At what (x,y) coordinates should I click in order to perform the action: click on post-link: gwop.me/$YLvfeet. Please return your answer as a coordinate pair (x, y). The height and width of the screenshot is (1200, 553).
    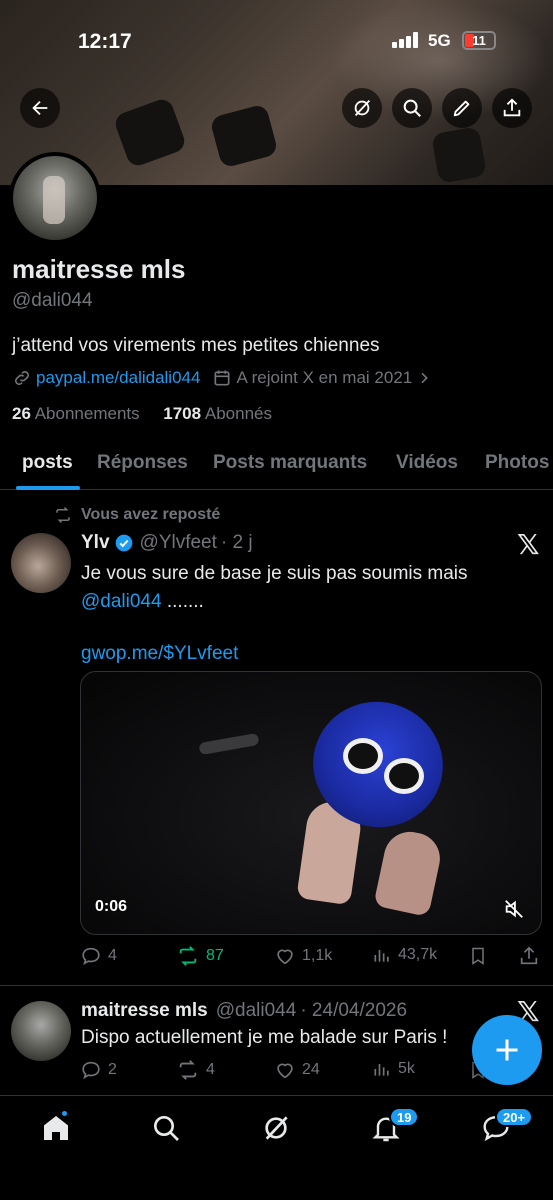
    Looking at the image, I should click on (274, 654).